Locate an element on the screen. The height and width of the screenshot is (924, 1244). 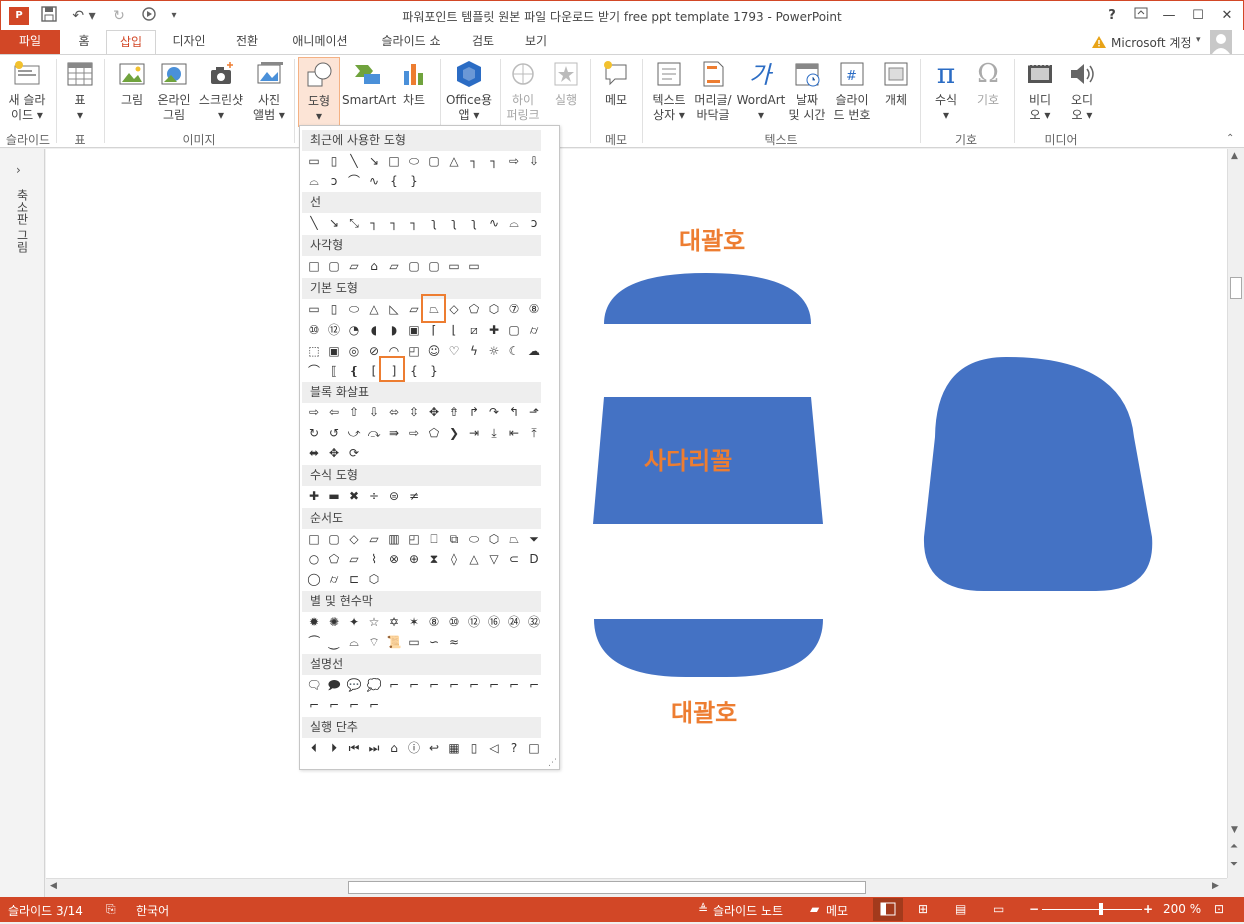
language-indicator: 한국어 is located at coordinates (152, 910).